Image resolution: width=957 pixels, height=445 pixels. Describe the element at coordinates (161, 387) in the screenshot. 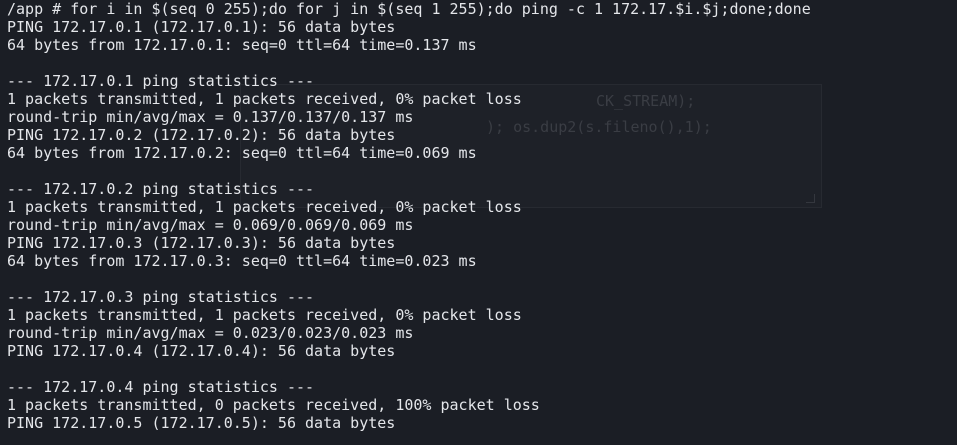

I see `terminal-output-line: --- 172.17.0.4 ping statistics ---` at that location.